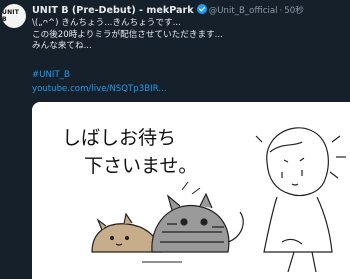  I want to click on girl-figure, so click(300, 200).